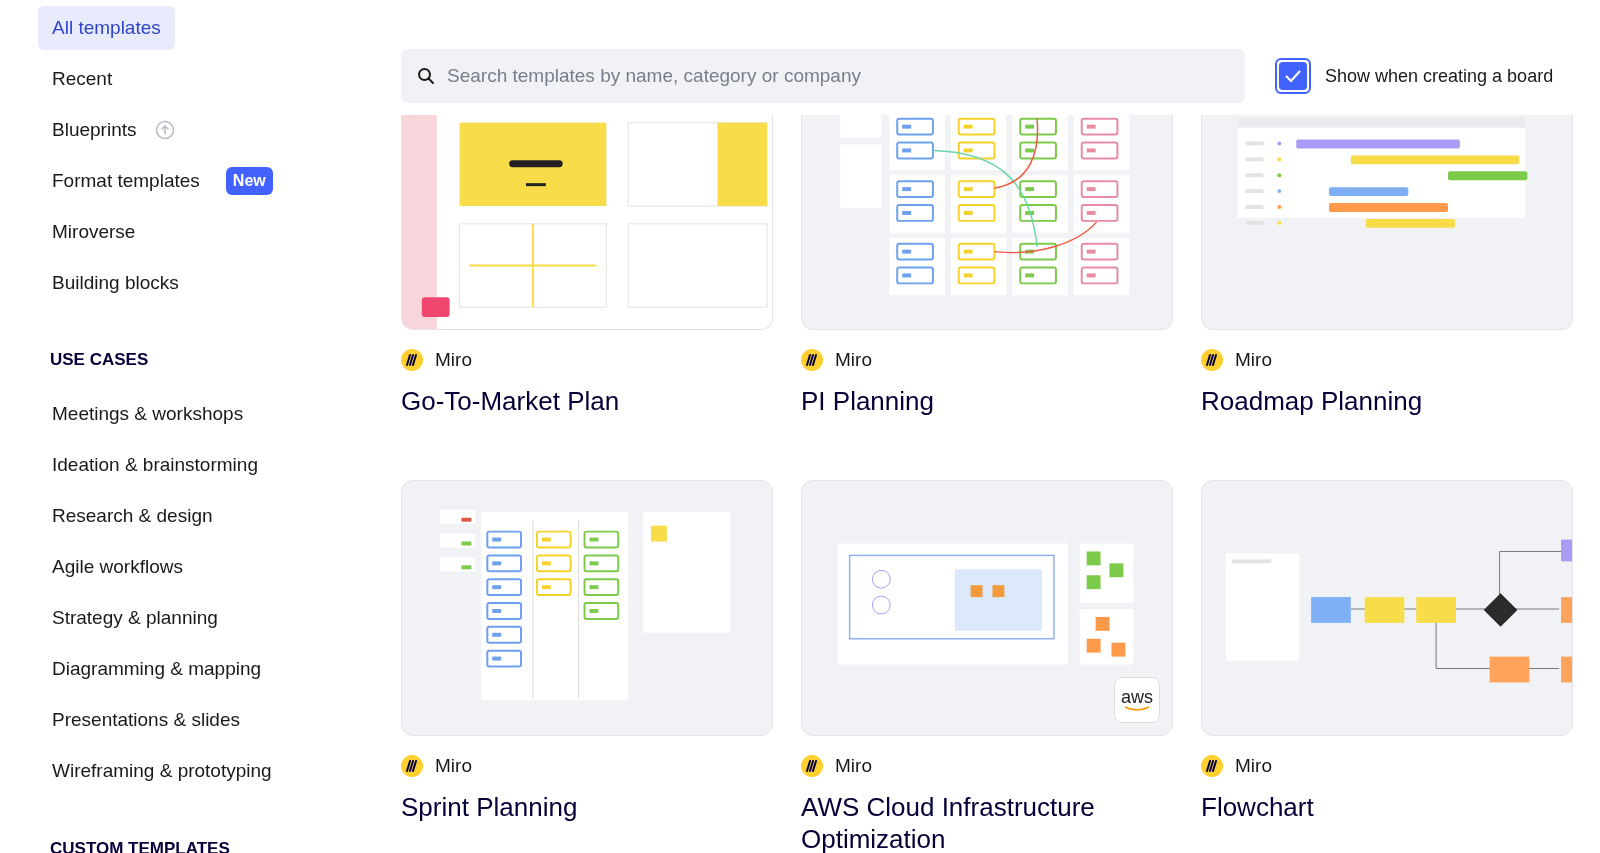  Describe the element at coordinates (115, 283) in the screenshot. I see `sidebar-item: Building blocks` at that location.